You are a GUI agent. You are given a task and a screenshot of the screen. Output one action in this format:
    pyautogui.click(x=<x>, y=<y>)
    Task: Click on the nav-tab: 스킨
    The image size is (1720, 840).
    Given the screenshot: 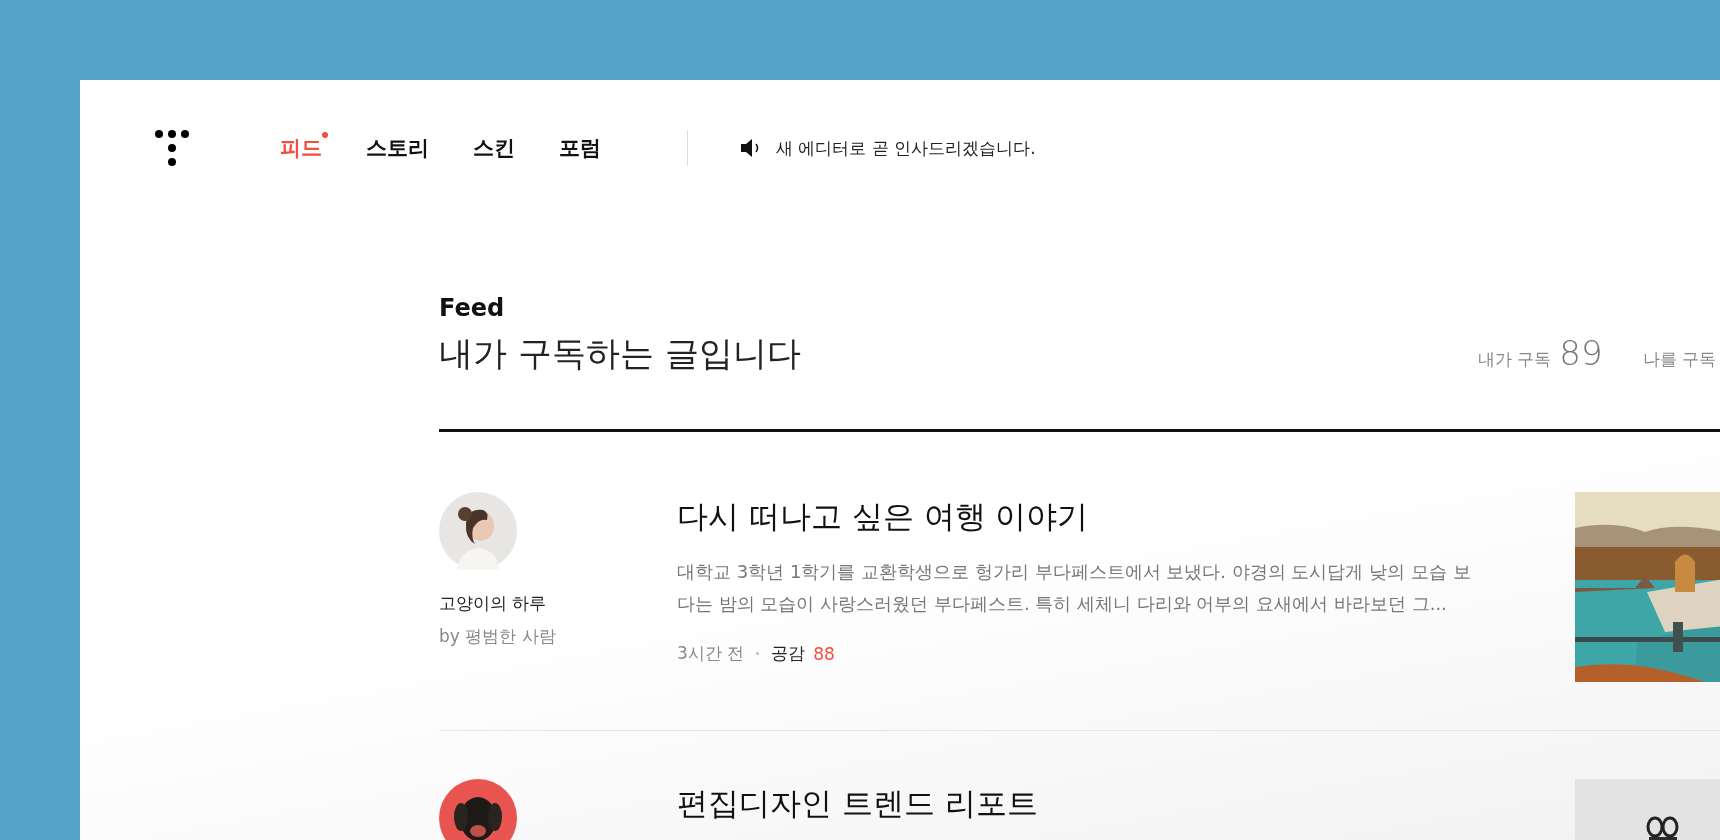 What is the action you would take?
    pyautogui.click(x=494, y=148)
    